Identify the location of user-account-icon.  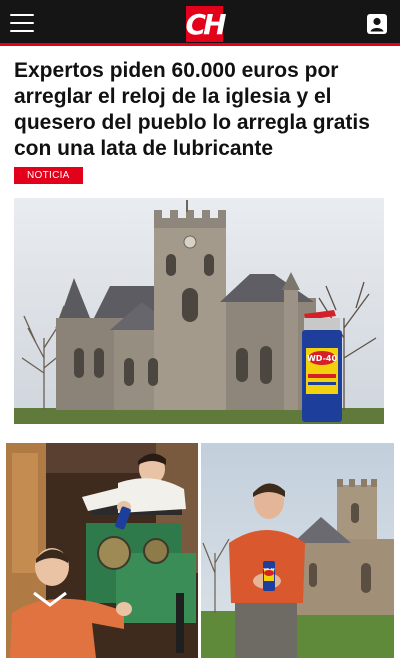
(377, 24).